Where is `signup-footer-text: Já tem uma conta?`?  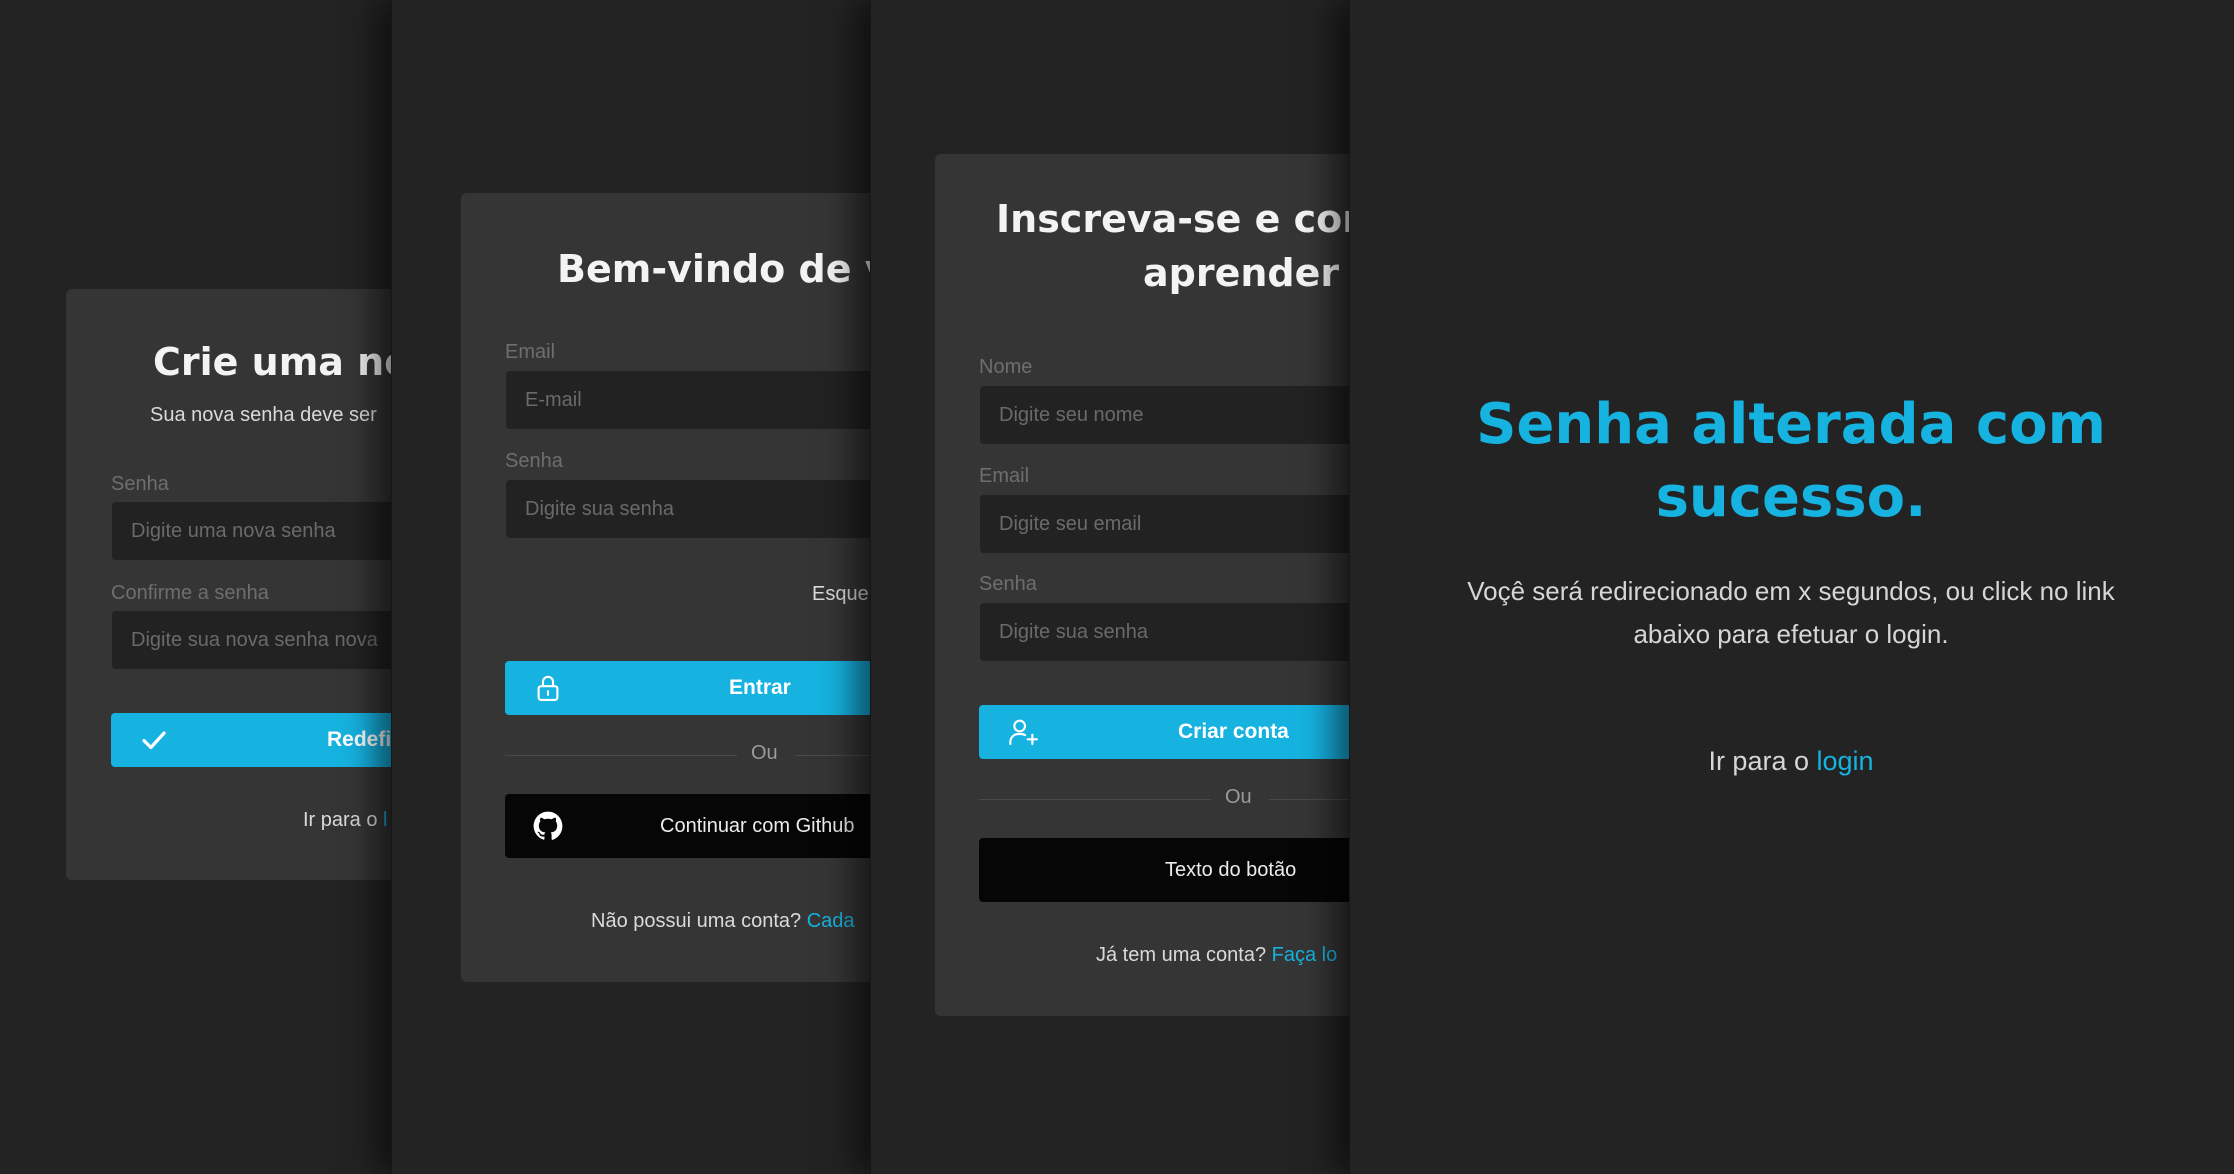
signup-footer-text: Já tem uma conta? is located at coordinates (1184, 955).